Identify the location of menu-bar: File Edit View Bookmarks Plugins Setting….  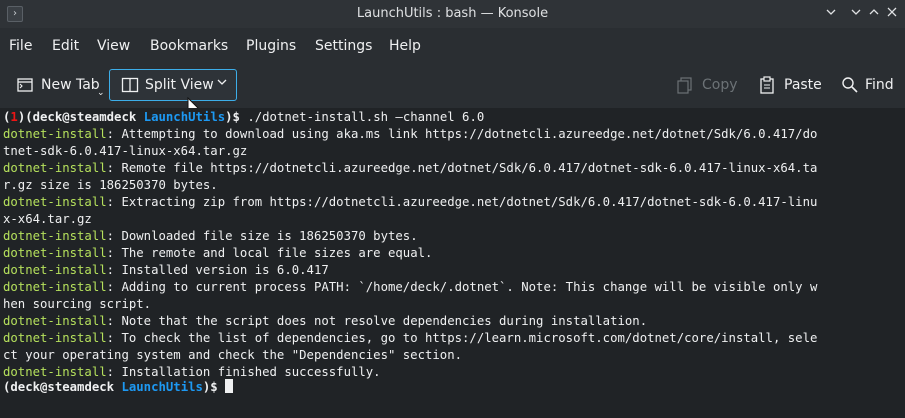
(452, 46).